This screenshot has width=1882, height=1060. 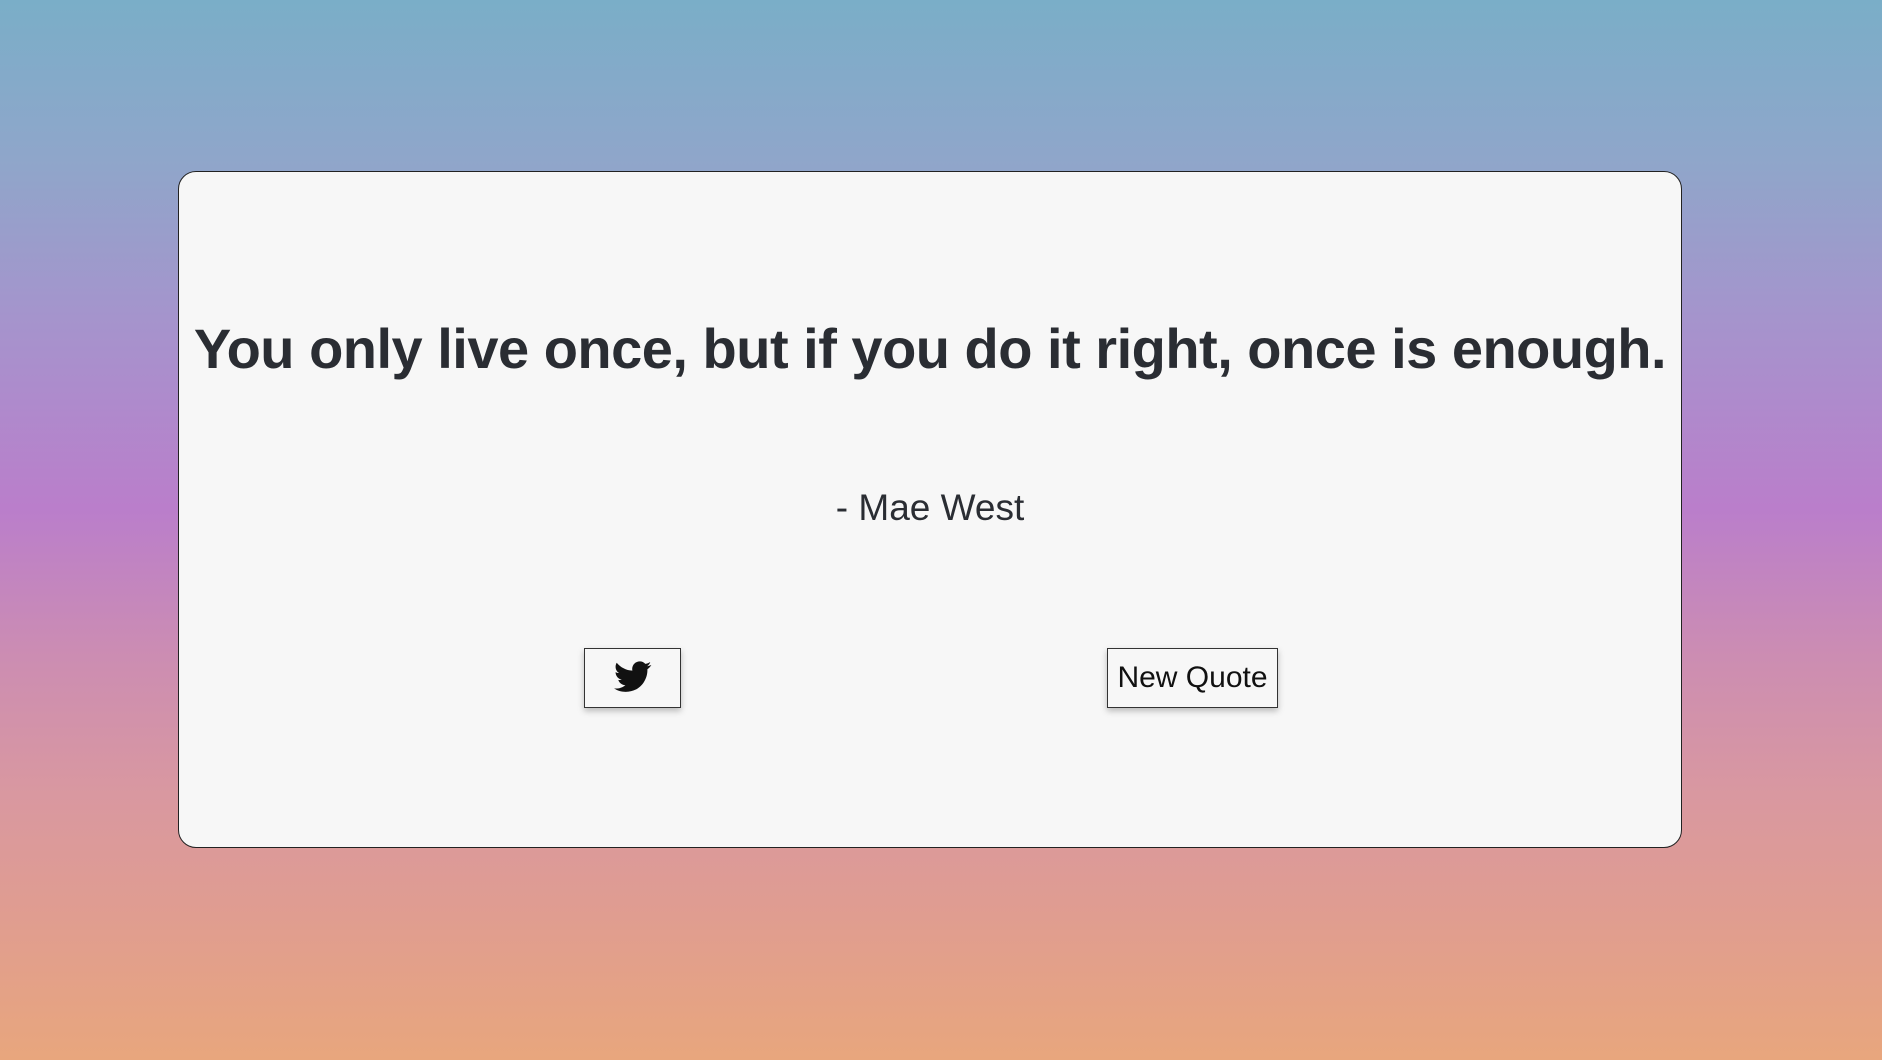 I want to click on quote-author: - Mae West, so click(x=930, y=507).